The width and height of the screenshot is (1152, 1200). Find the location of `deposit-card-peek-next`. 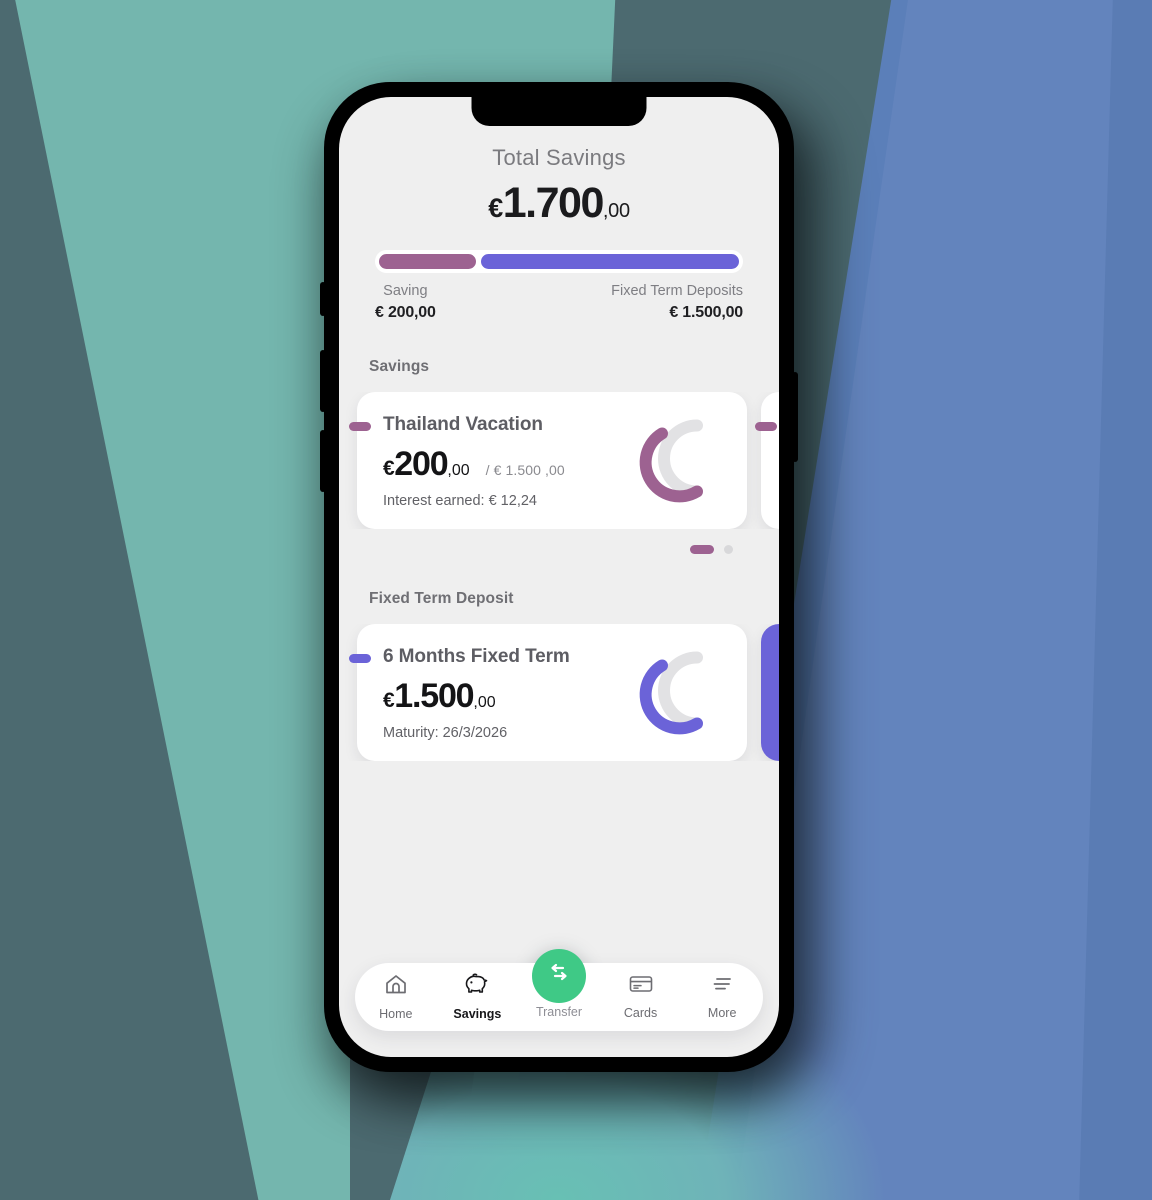

deposit-card-peek-next is located at coordinates (770, 692).